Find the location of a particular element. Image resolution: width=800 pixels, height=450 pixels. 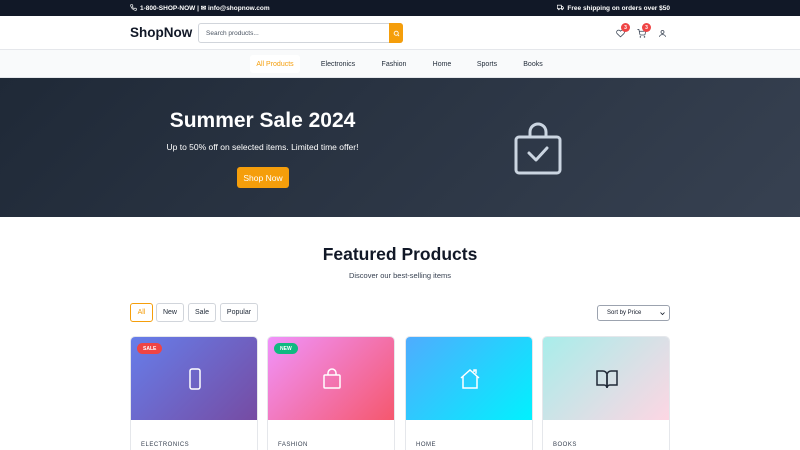

product-card: NEW FASHION is located at coordinates (331, 393).